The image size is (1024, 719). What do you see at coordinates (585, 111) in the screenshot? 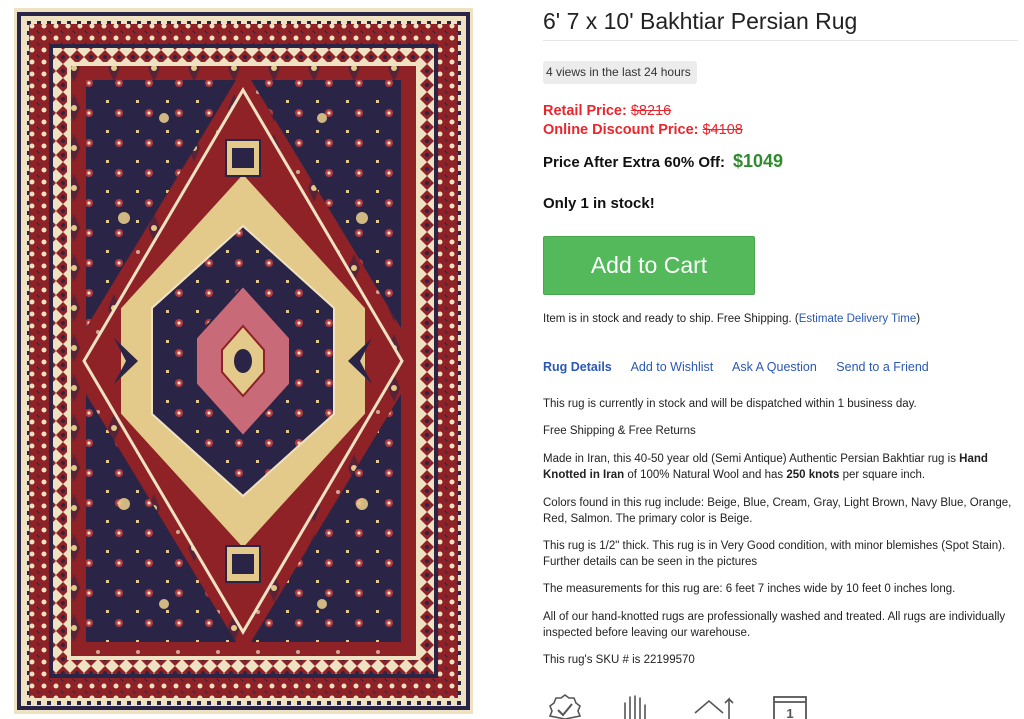
I see `retail-price-label: Retail Price:` at bounding box center [585, 111].